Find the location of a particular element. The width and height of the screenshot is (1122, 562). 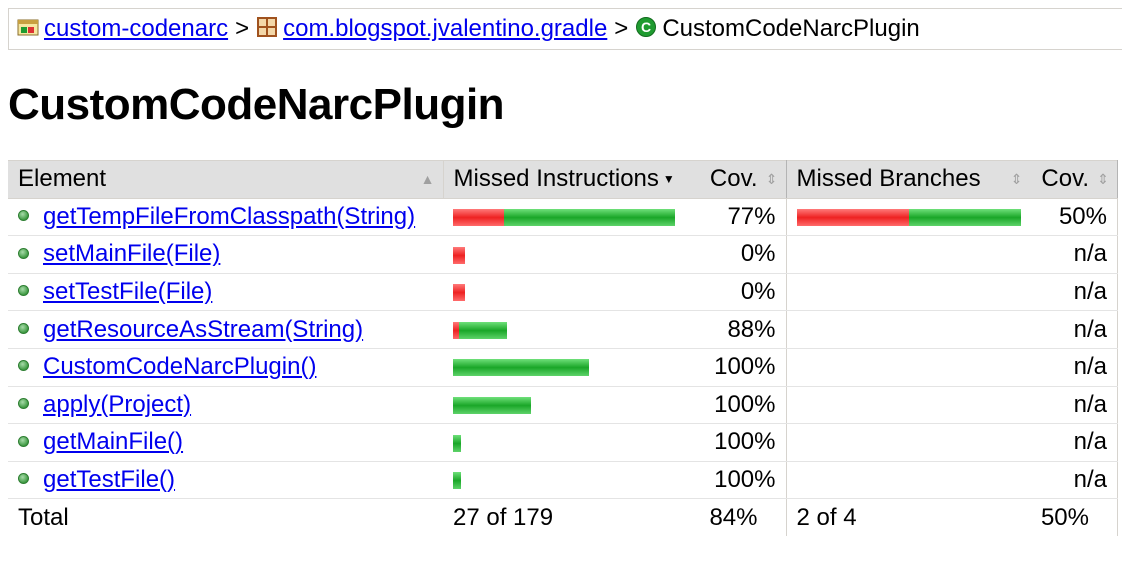

table-row: CustomCodeNarcPlugin() 100% n/a is located at coordinates (563, 367).